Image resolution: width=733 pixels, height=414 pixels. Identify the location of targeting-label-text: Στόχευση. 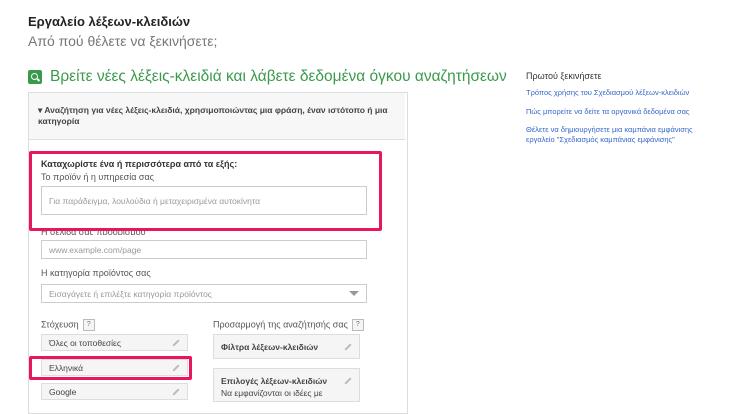
(60, 324).